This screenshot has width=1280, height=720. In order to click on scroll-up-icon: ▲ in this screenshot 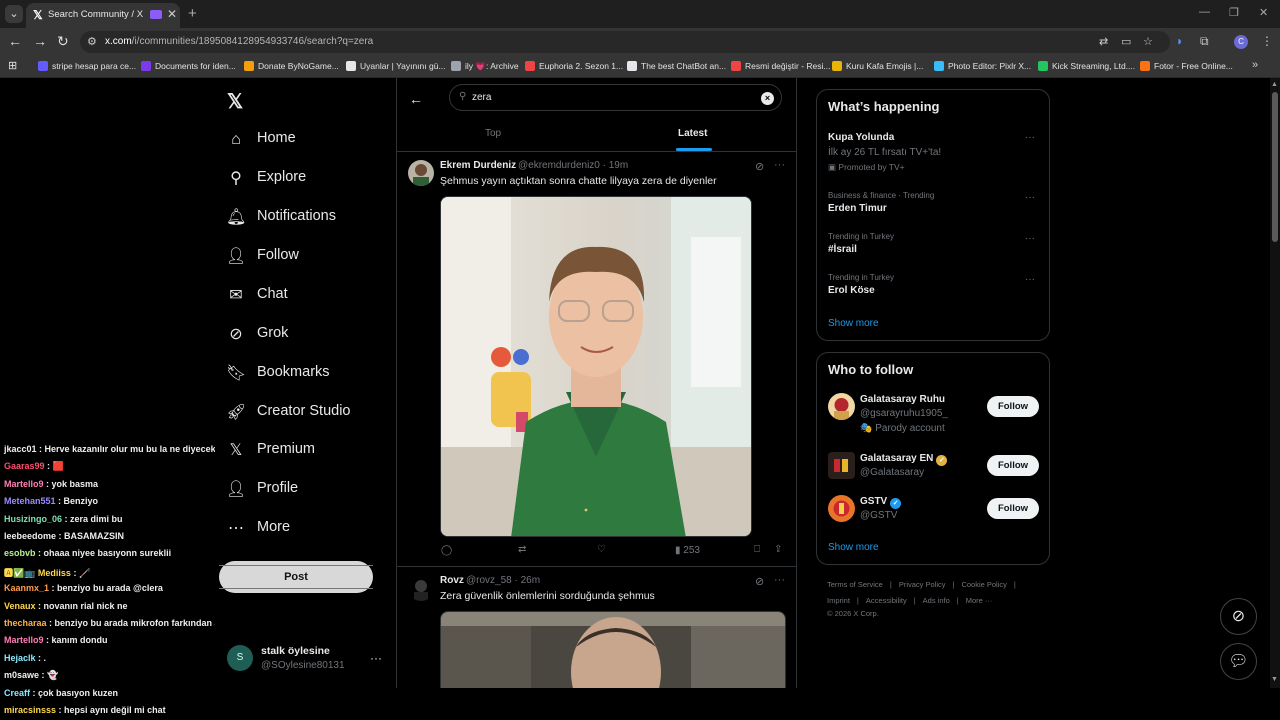, I will do `click(1274, 84)`.